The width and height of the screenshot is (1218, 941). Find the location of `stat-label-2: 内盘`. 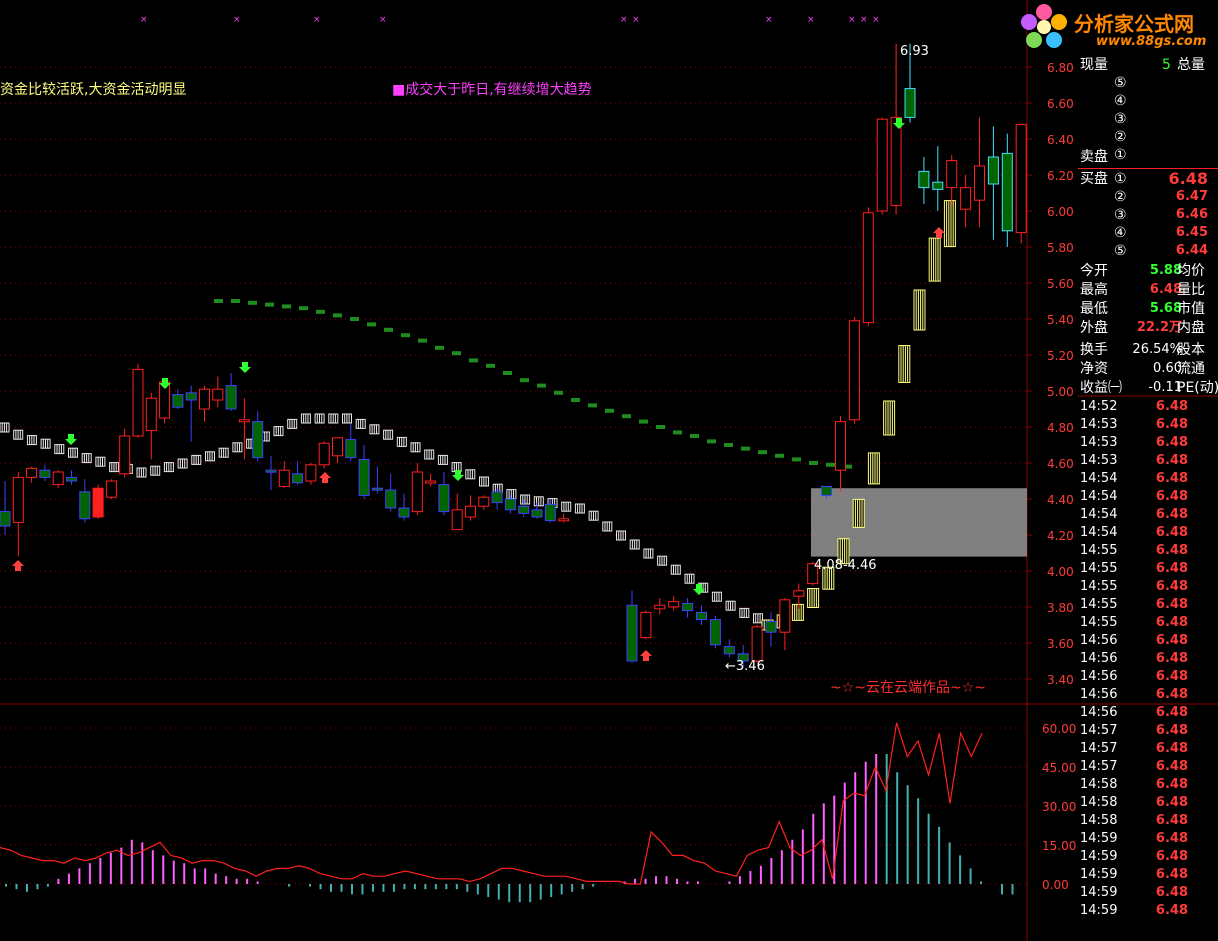

stat-label-2: 内盘 is located at coordinates (1191, 328).